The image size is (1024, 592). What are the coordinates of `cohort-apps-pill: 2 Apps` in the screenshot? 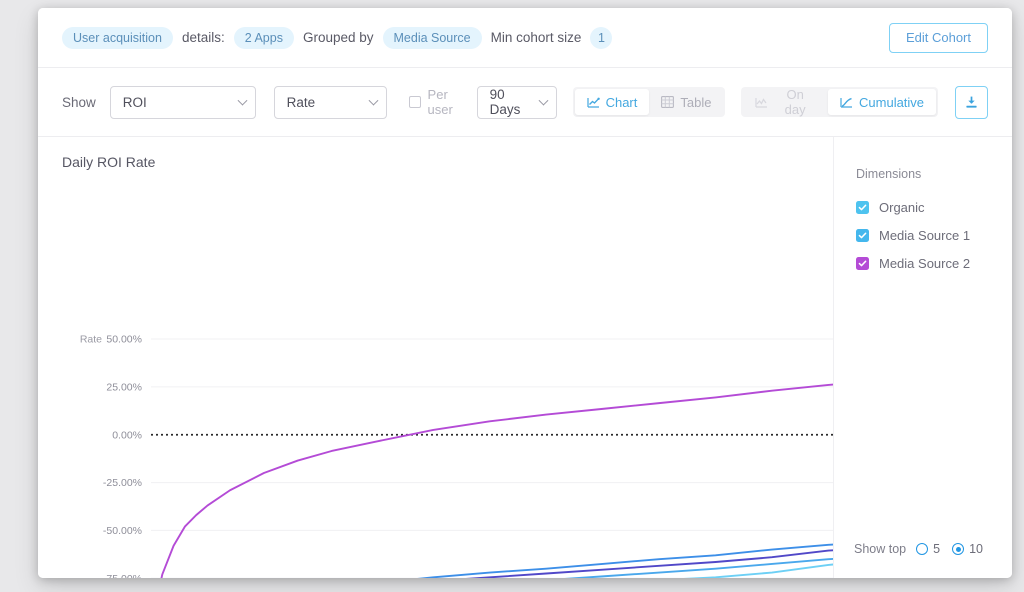 It's located at (263, 37).